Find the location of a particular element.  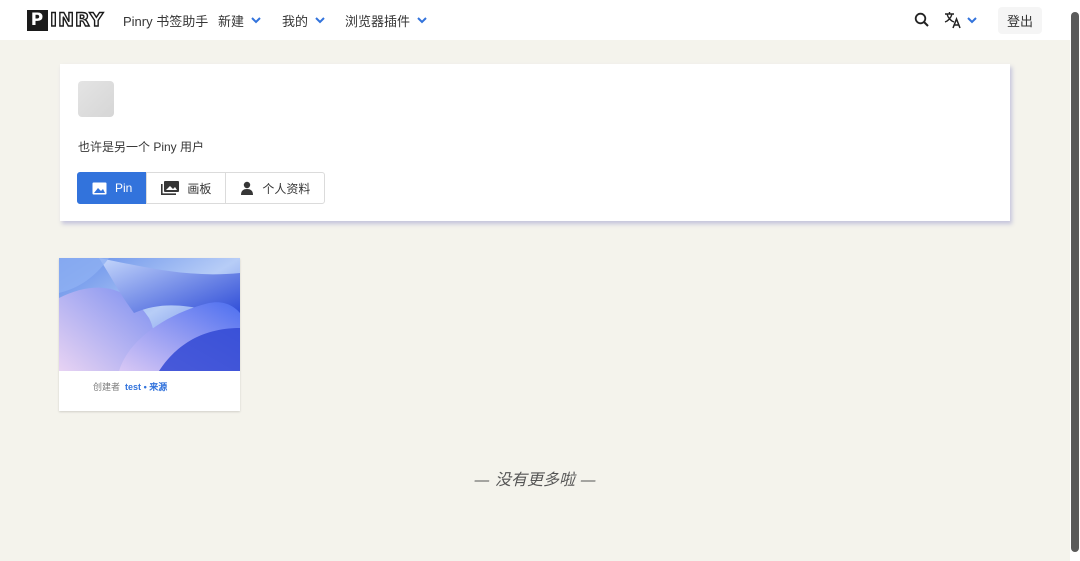

vertical-scrollbar is located at coordinates (1075, 280).